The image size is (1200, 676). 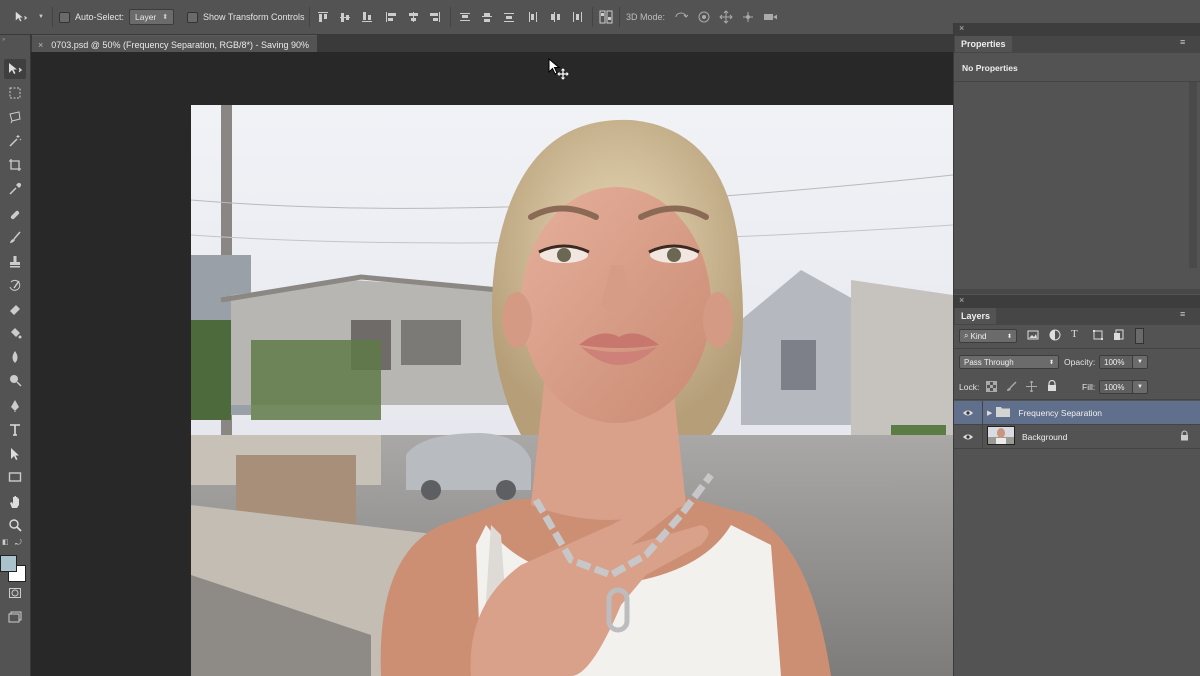 What do you see at coordinates (990, 68) in the screenshot?
I see `properties-content: No Properties` at bounding box center [990, 68].